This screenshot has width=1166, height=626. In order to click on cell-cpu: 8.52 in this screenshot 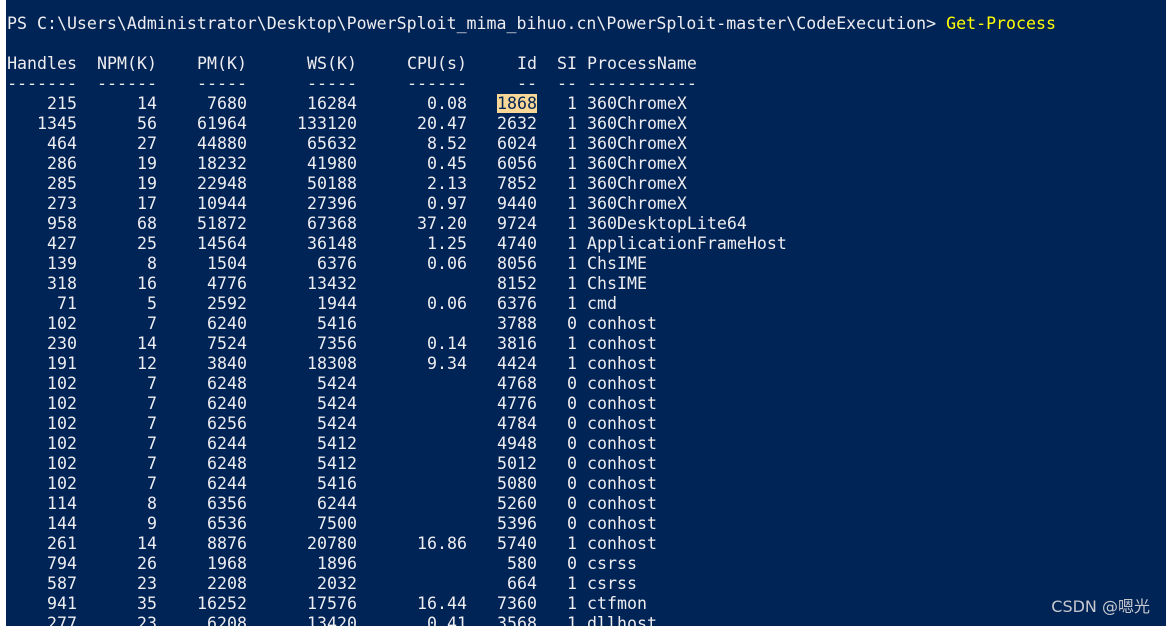, I will do `click(412, 144)`.